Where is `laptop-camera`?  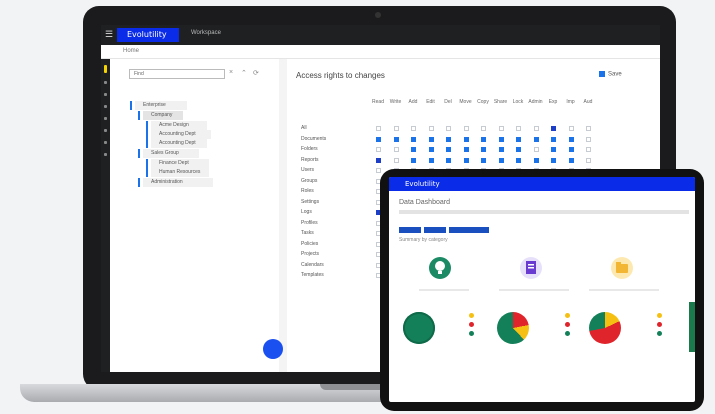
laptop-camera is located at coordinates (378, 15).